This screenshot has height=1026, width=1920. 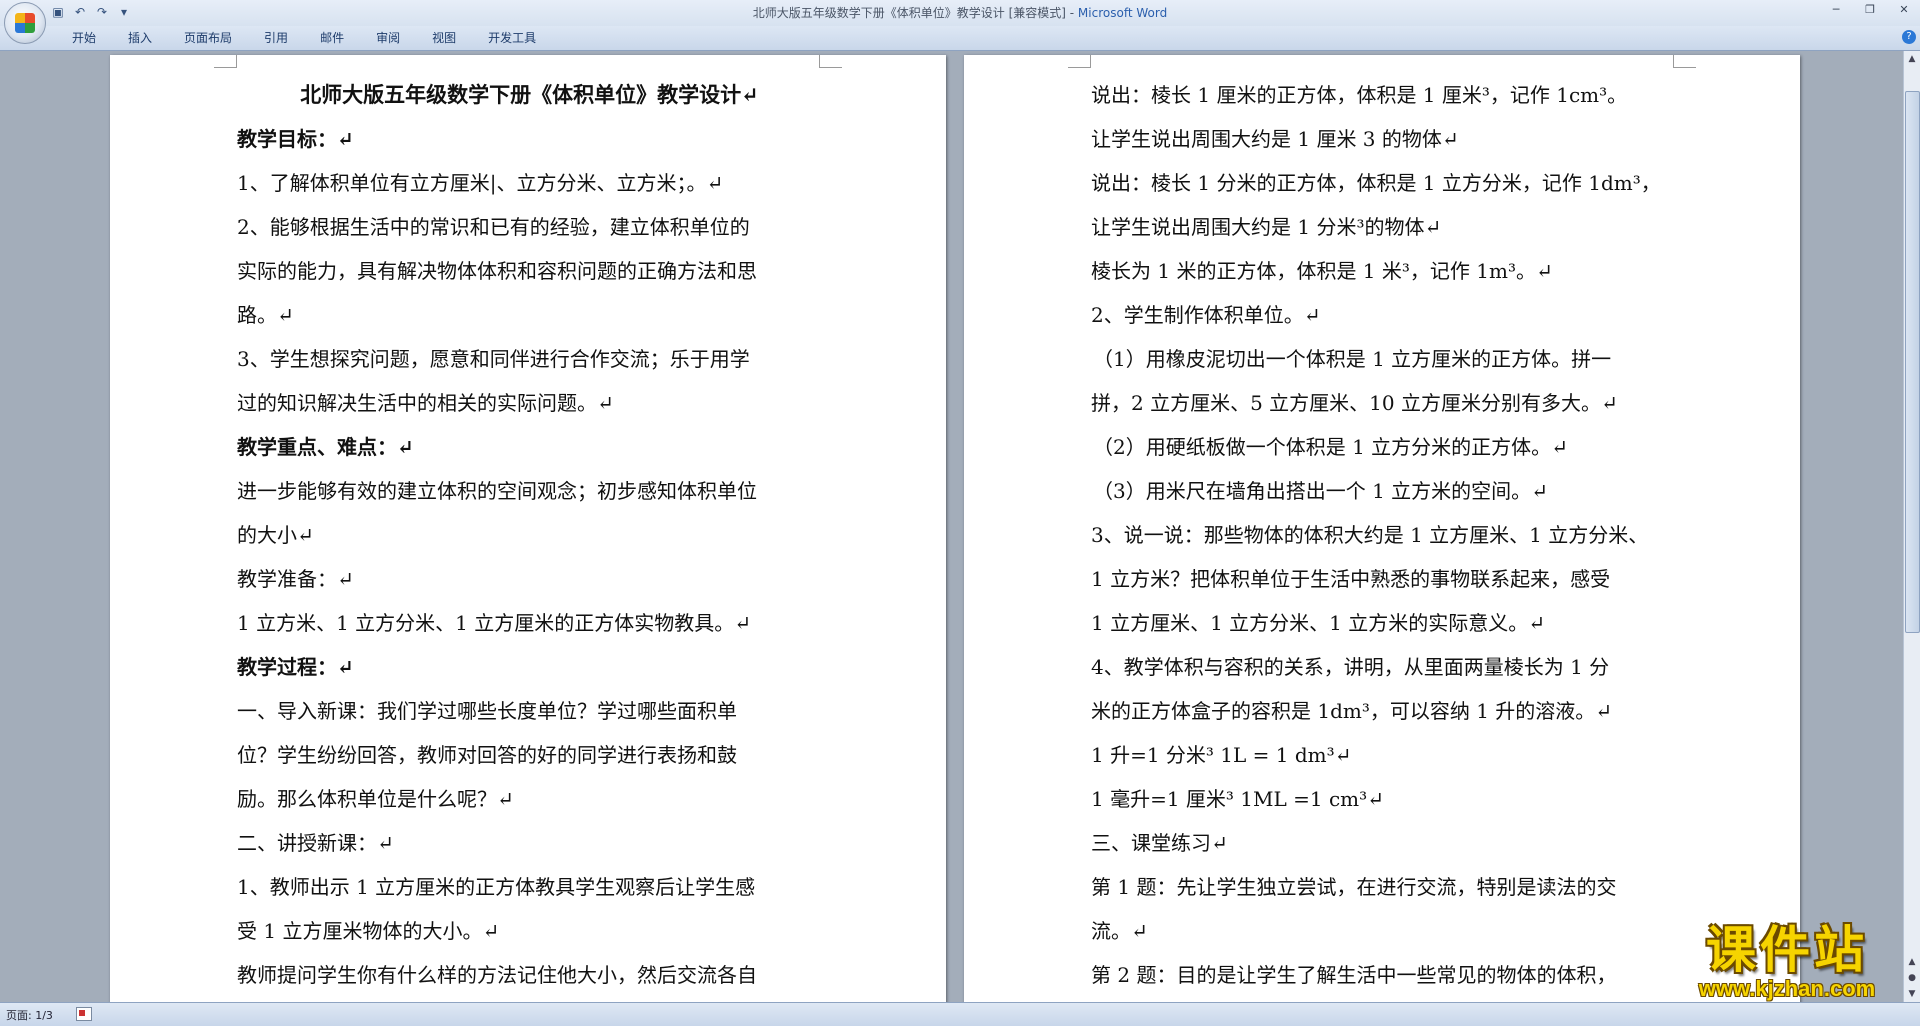 I want to click on paragraph-line: 1 立方米、1 立方分米、1 立方厘米的正方体实物教具。↵, so click(x=494, y=623).